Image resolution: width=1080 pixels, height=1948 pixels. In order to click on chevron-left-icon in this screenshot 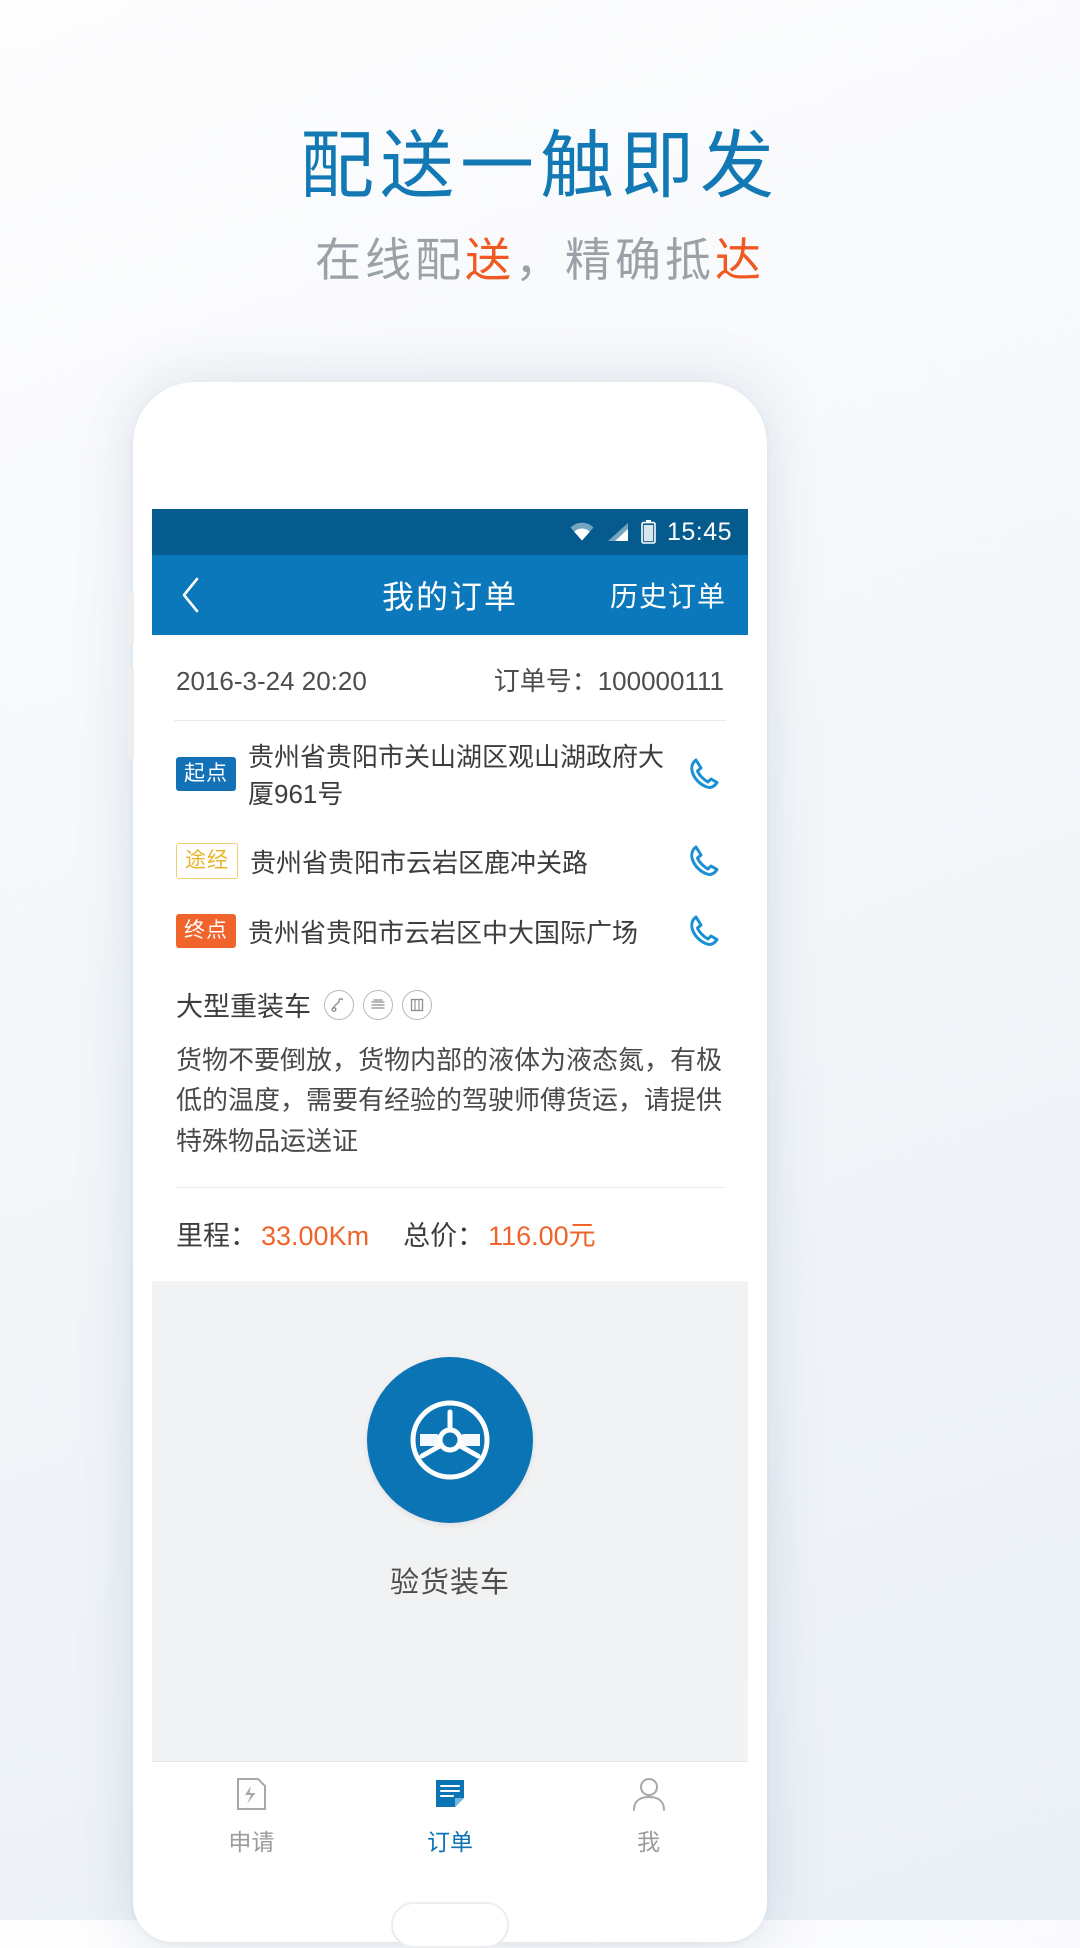, I will do `click(190, 595)`.